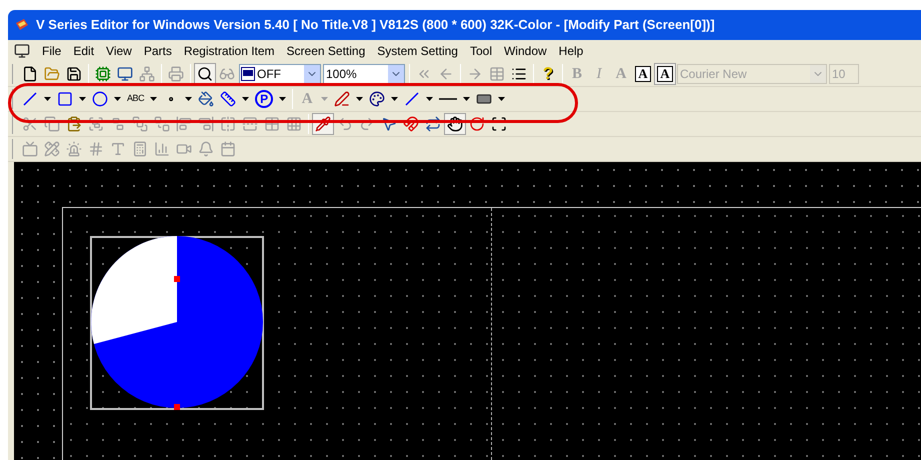 The height and width of the screenshot is (460, 921). Describe the element at coordinates (30, 149) in the screenshot. I see `screen-icon` at that location.